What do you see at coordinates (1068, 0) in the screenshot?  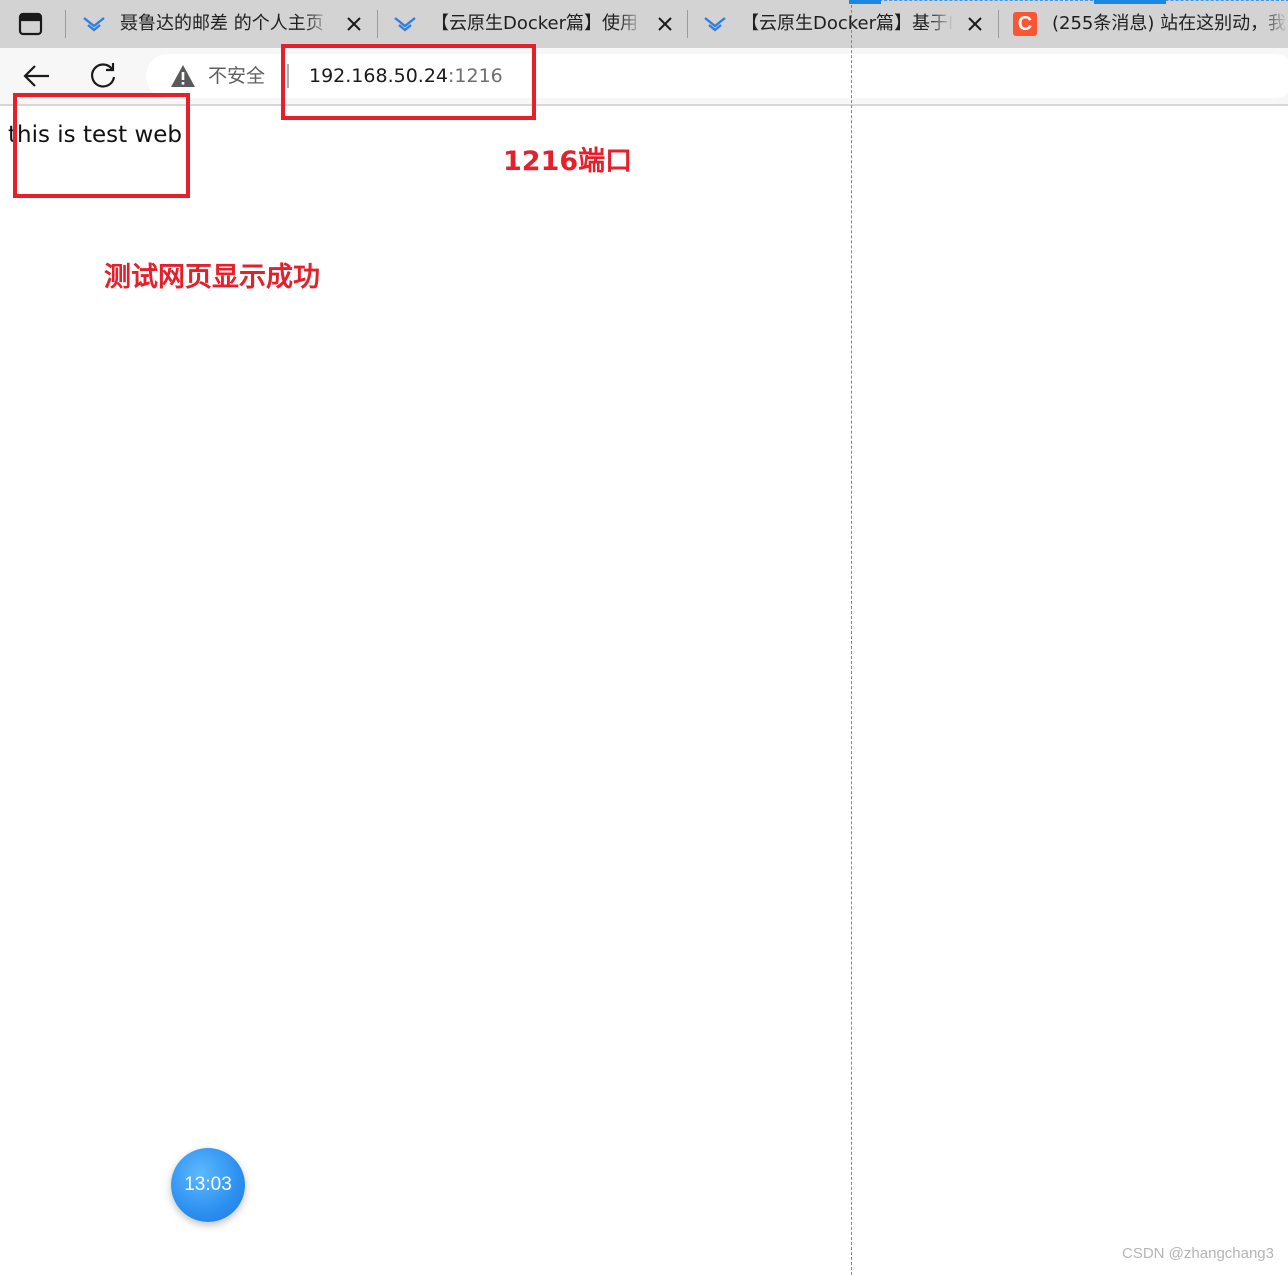 I see `split-guide-top` at bounding box center [1068, 0].